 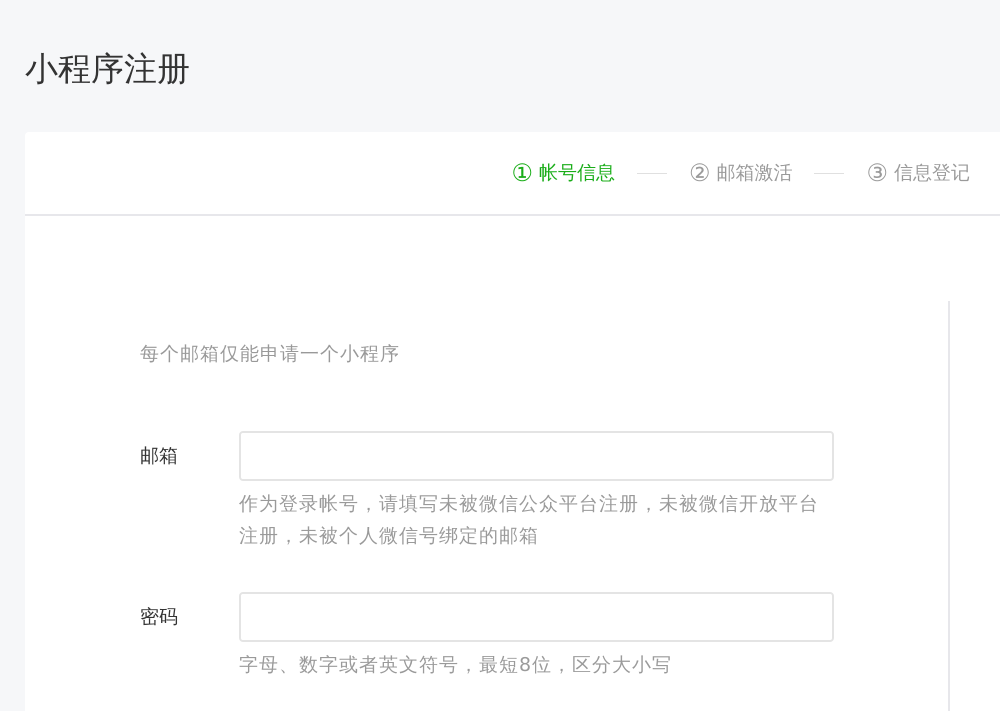 What do you see at coordinates (563, 173) in the screenshot?
I see `step-item: ① 帐号信息` at bounding box center [563, 173].